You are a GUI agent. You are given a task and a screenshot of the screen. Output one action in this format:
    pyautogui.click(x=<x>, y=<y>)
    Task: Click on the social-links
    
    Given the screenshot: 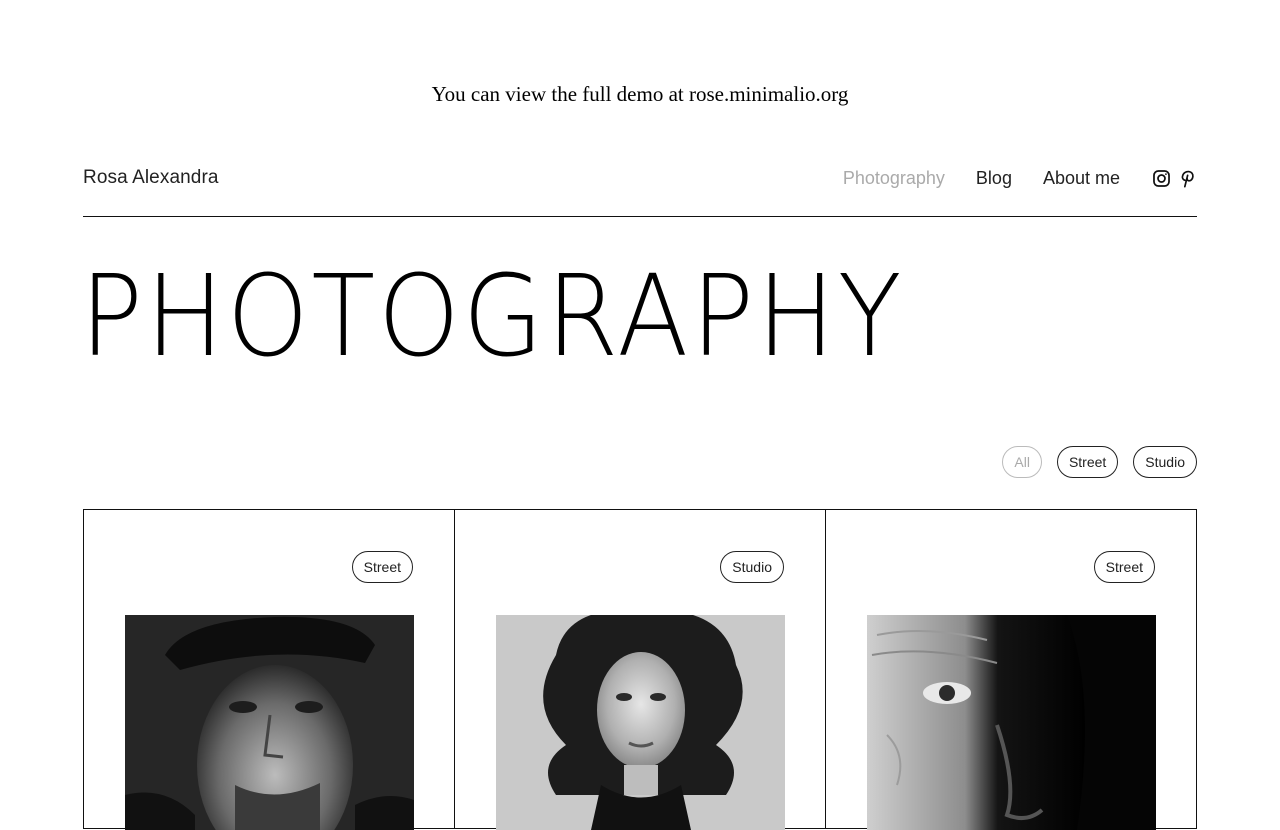 What is the action you would take?
    pyautogui.click(x=1174, y=178)
    